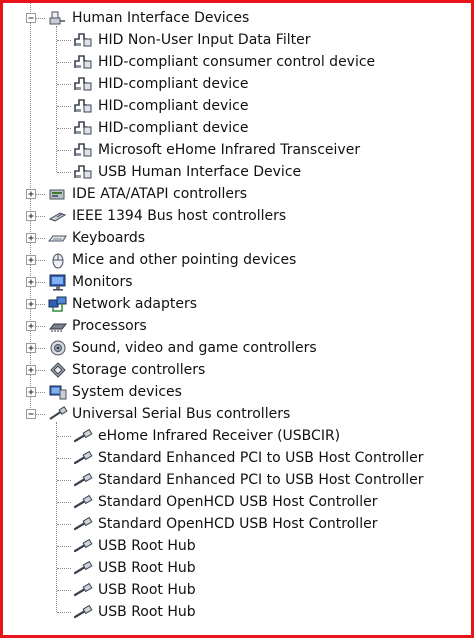  I want to click on tree-item-label: Storage controllers, so click(139, 370).